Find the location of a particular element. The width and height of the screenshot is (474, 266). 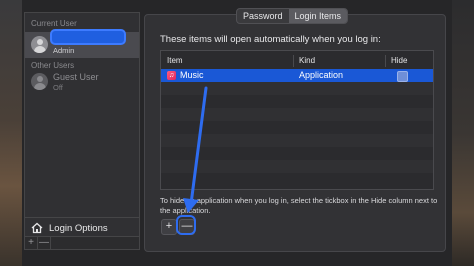

sidebar-item-guest-user: Guest User Off is located at coordinates (82, 82).